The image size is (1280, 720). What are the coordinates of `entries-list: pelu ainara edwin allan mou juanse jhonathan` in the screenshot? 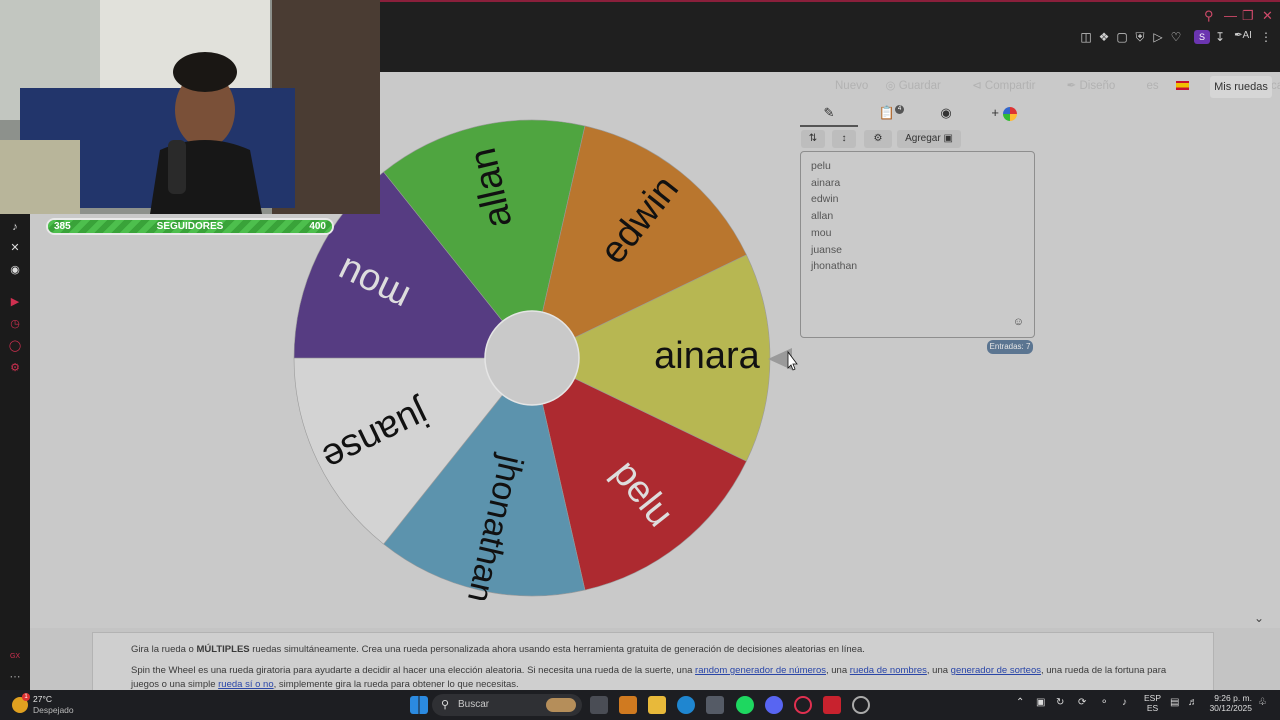 It's located at (917, 216).